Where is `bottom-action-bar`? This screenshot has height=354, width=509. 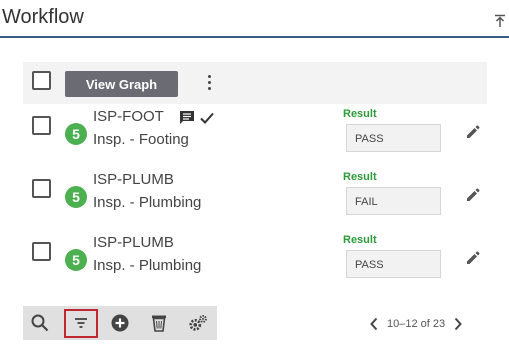 bottom-action-bar is located at coordinates (120, 323).